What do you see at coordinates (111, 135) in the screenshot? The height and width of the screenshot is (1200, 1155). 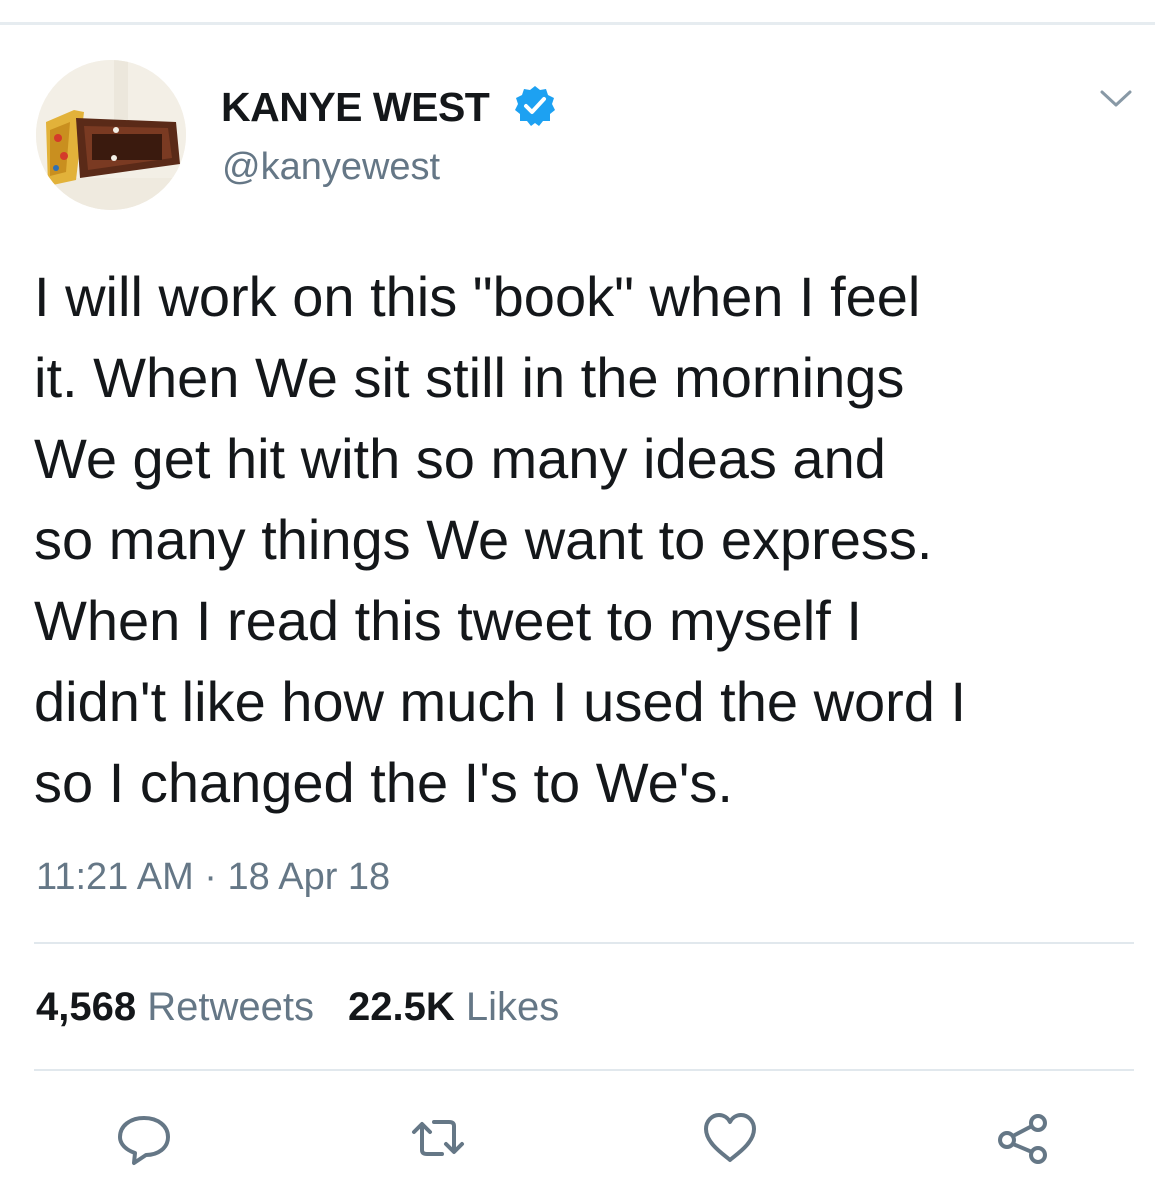 I see `avatar` at bounding box center [111, 135].